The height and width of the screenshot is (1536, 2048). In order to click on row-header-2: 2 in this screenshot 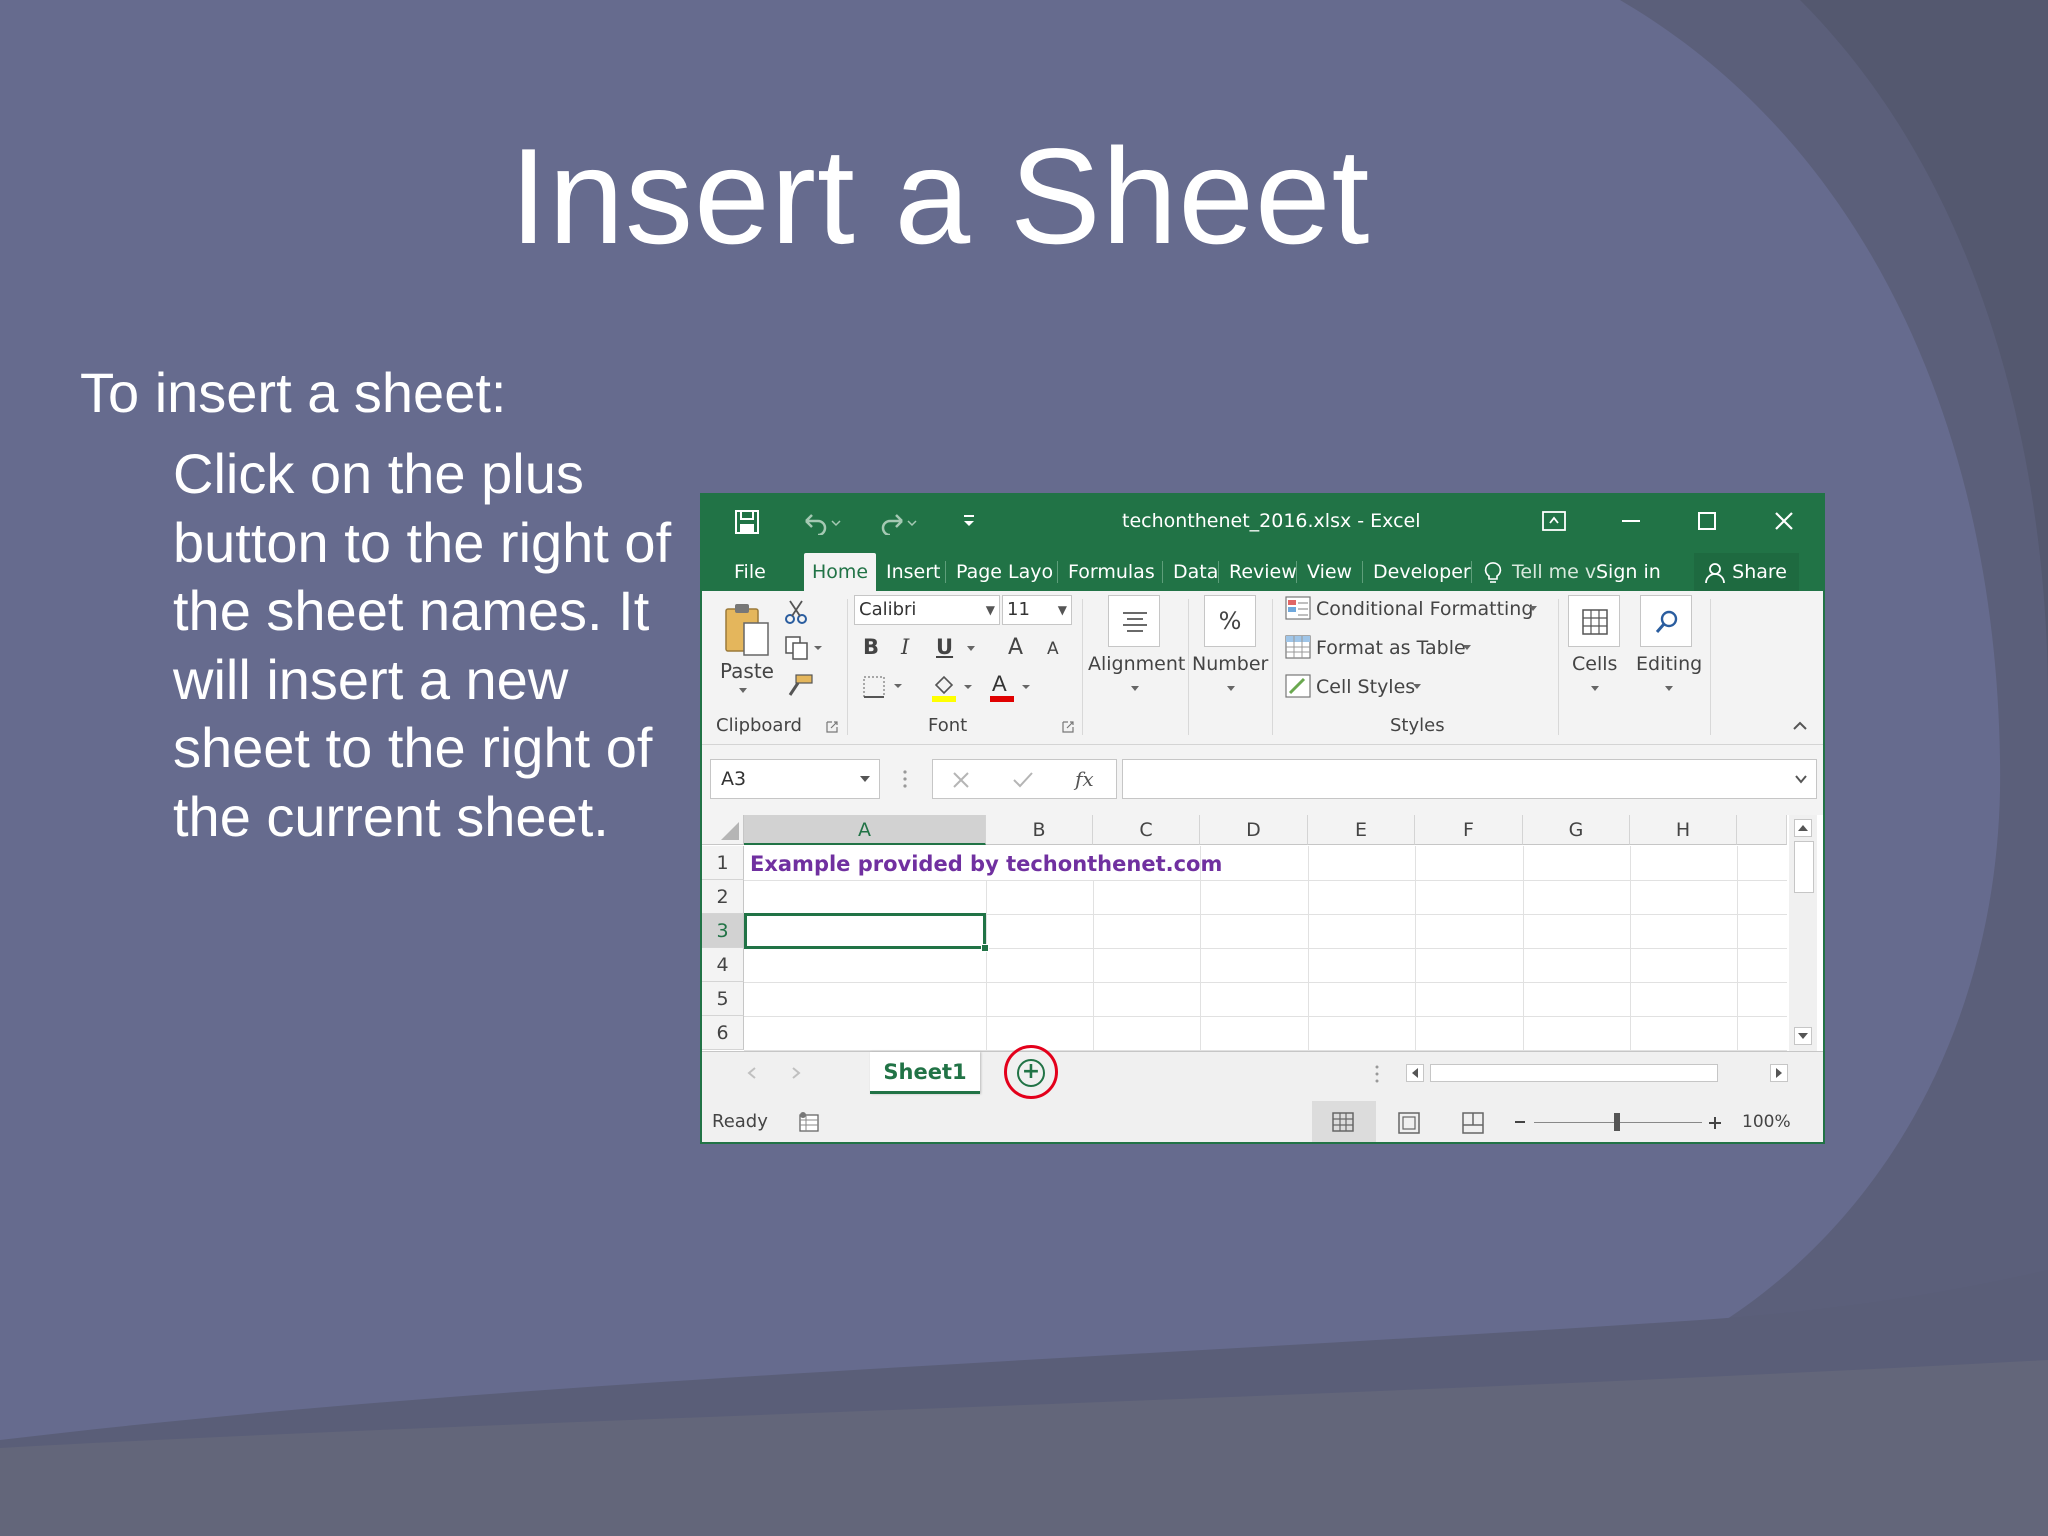, I will do `click(723, 897)`.